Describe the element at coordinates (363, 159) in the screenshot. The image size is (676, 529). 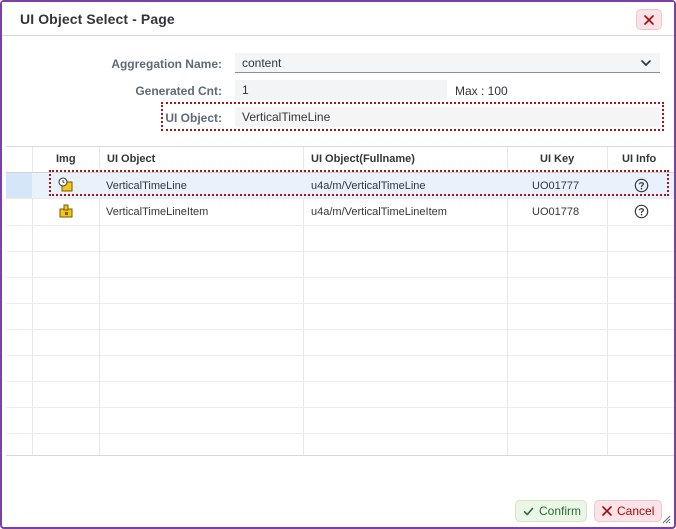
I see `header-fullname: UI Object(Fullname)` at that location.